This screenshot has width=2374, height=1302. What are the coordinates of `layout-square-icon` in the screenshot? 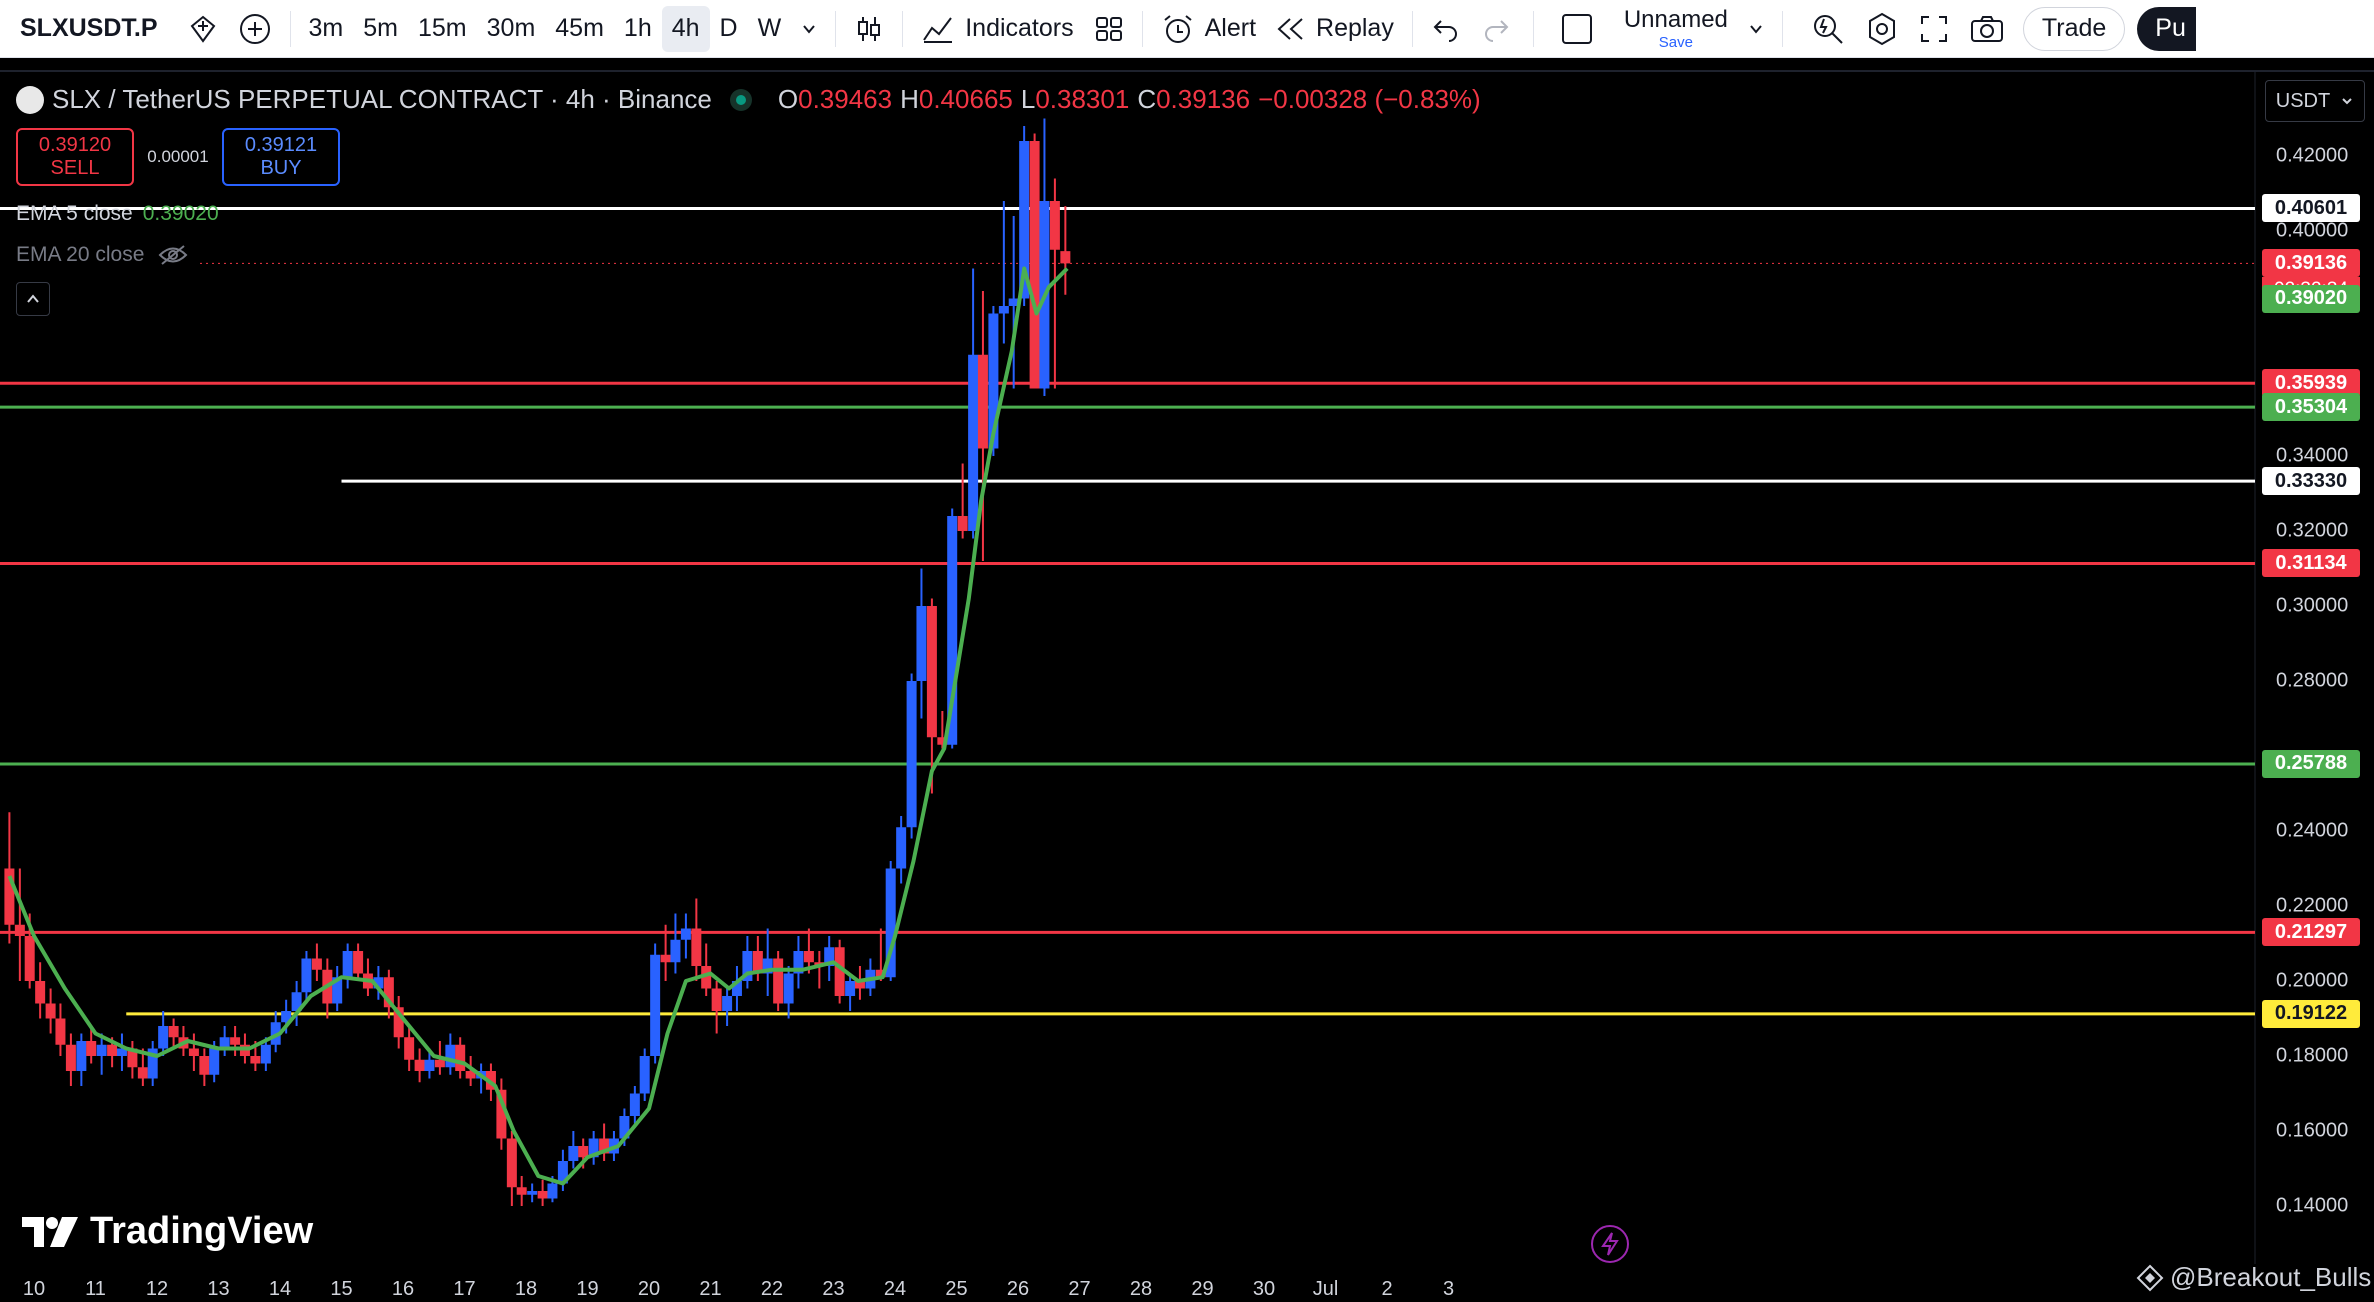 It's located at (1577, 29).